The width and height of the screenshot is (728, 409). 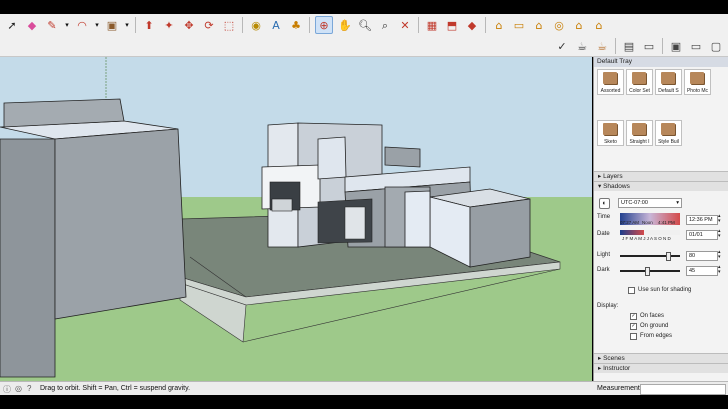 What do you see at coordinates (52, 25) in the screenshot?
I see `pencil-icon: ✎` at bounding box center [52, 25].